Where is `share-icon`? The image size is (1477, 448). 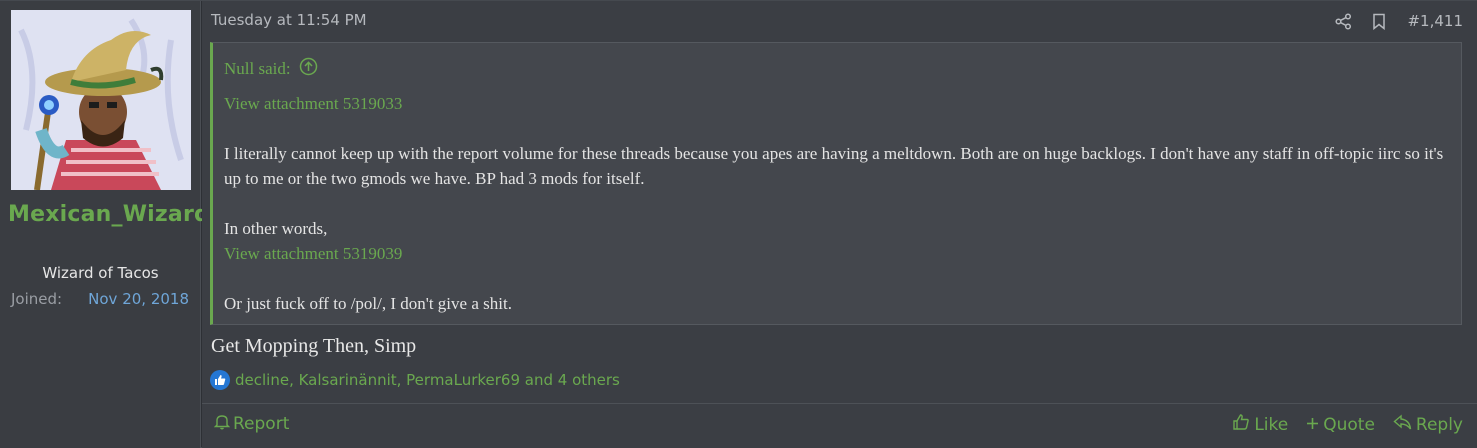 share-icon is located at coordinates (1343, 21).